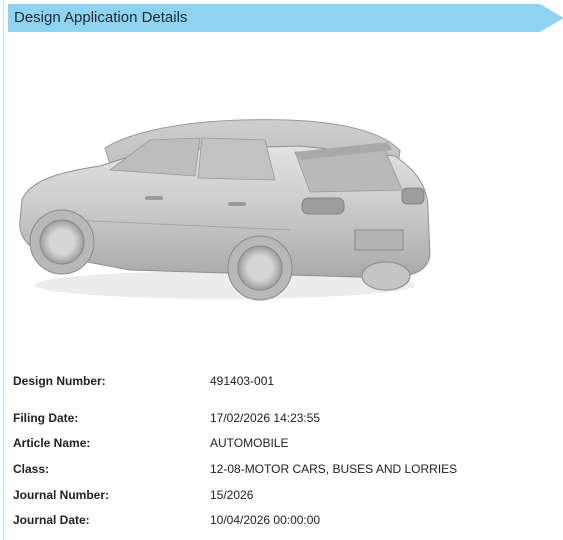 The width and height of the screenshot is (563, 540). I want to click on section-title: Design Application Details, so click(101, 17).